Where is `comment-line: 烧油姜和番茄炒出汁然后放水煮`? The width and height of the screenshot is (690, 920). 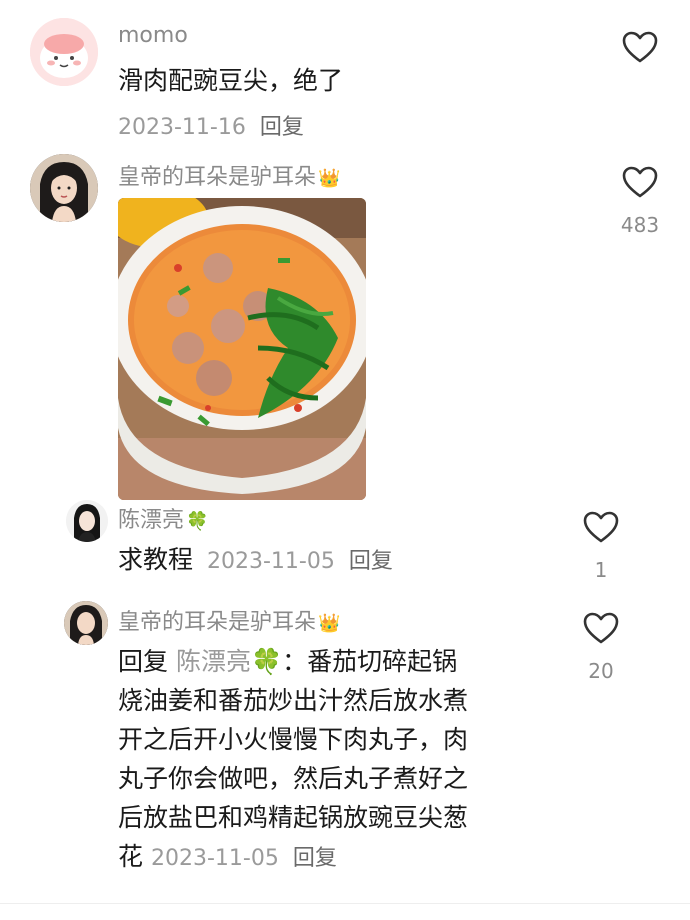 comment-line: 烧油姜和番茄炒出汁然后放水煮 is located at coordinates (293, 700).